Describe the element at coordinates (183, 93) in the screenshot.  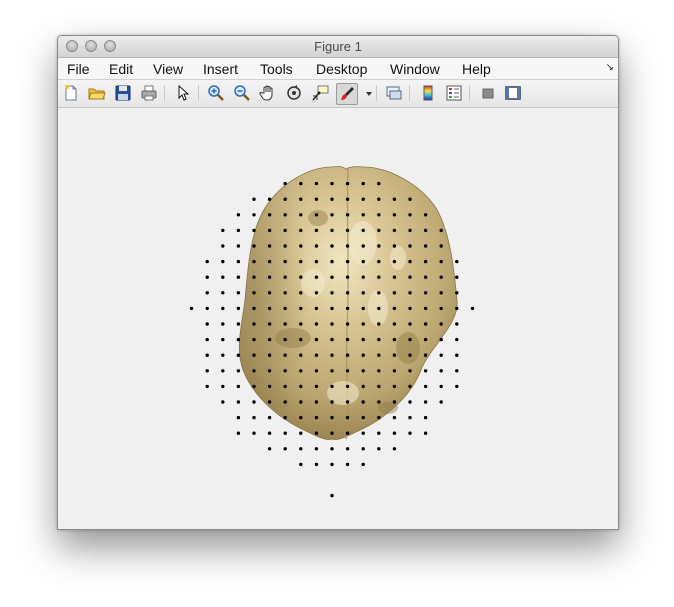
I see `edit-plot-pointer-icon` at that location.